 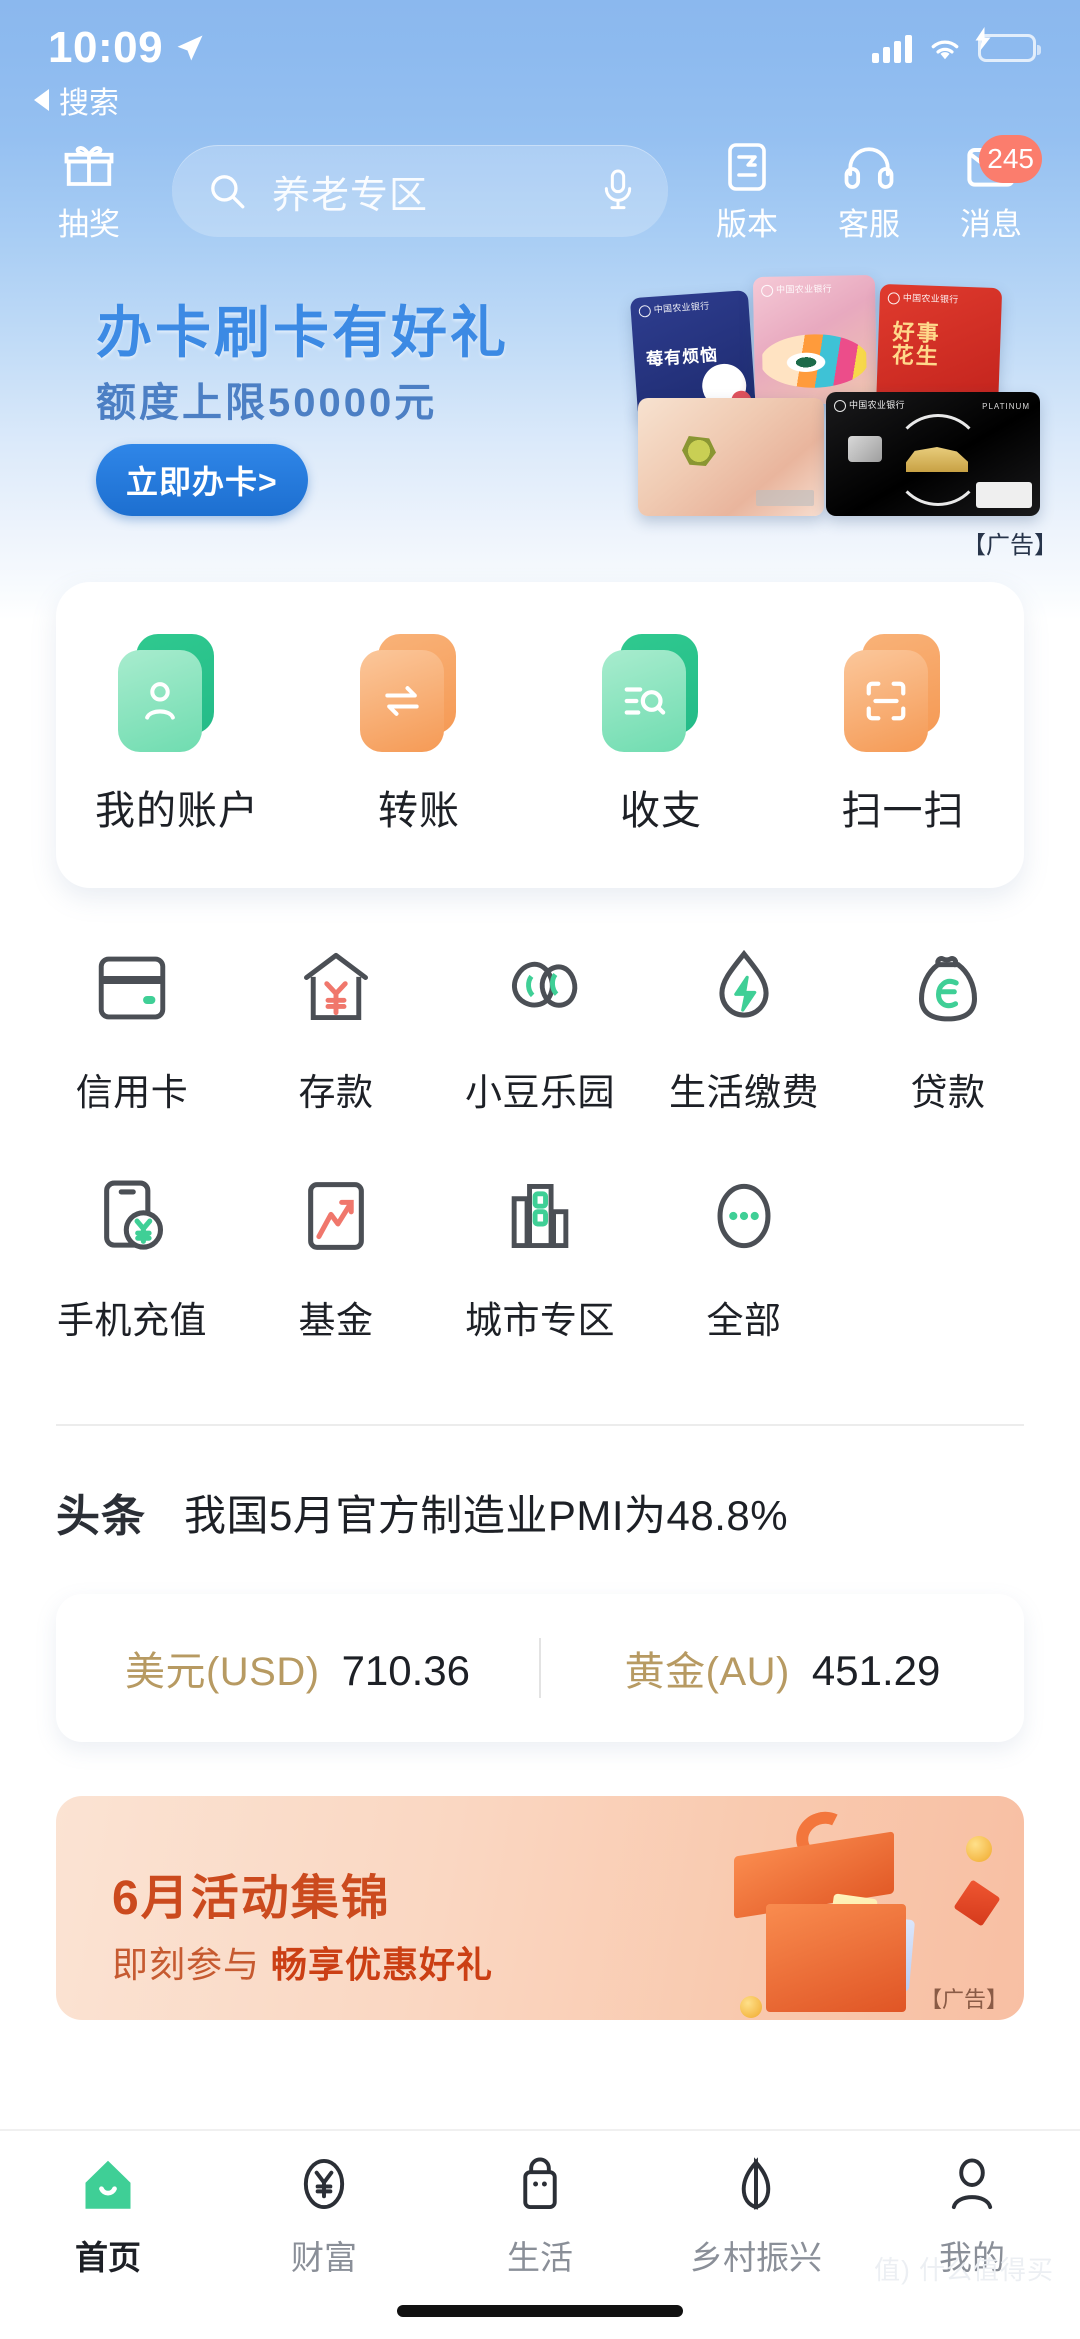 What do you see at coordinates (540, 1216) in the screenshot?
I see `city-zone-icon` at bounding box center [540, 1216].